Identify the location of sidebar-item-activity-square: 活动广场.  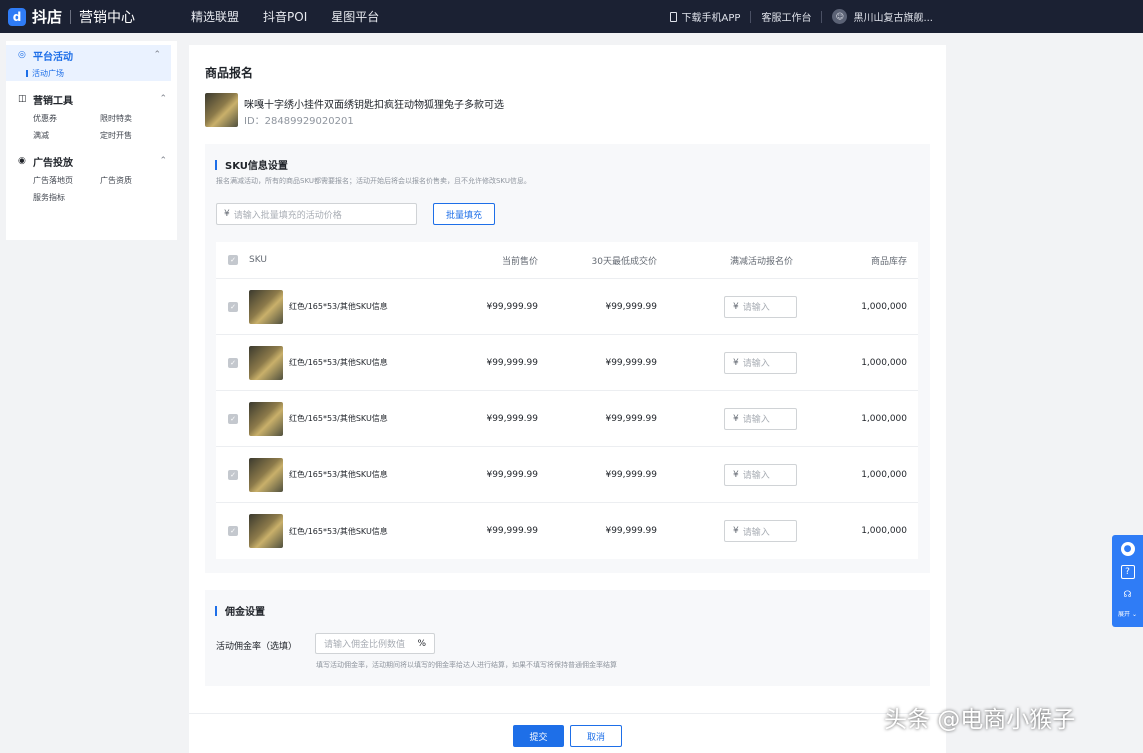
(88, 73).